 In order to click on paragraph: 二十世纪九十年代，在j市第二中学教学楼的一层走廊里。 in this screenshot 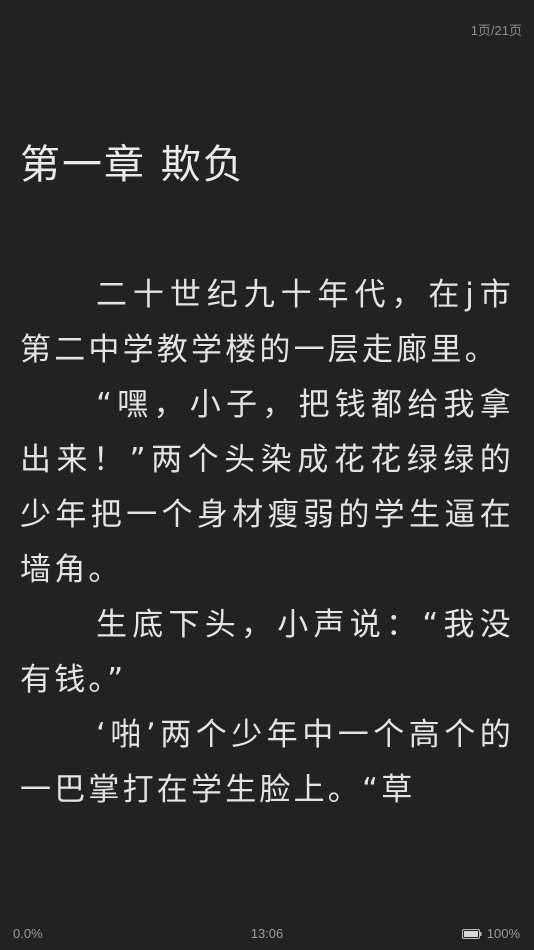, I will do `click(267, 322)`.